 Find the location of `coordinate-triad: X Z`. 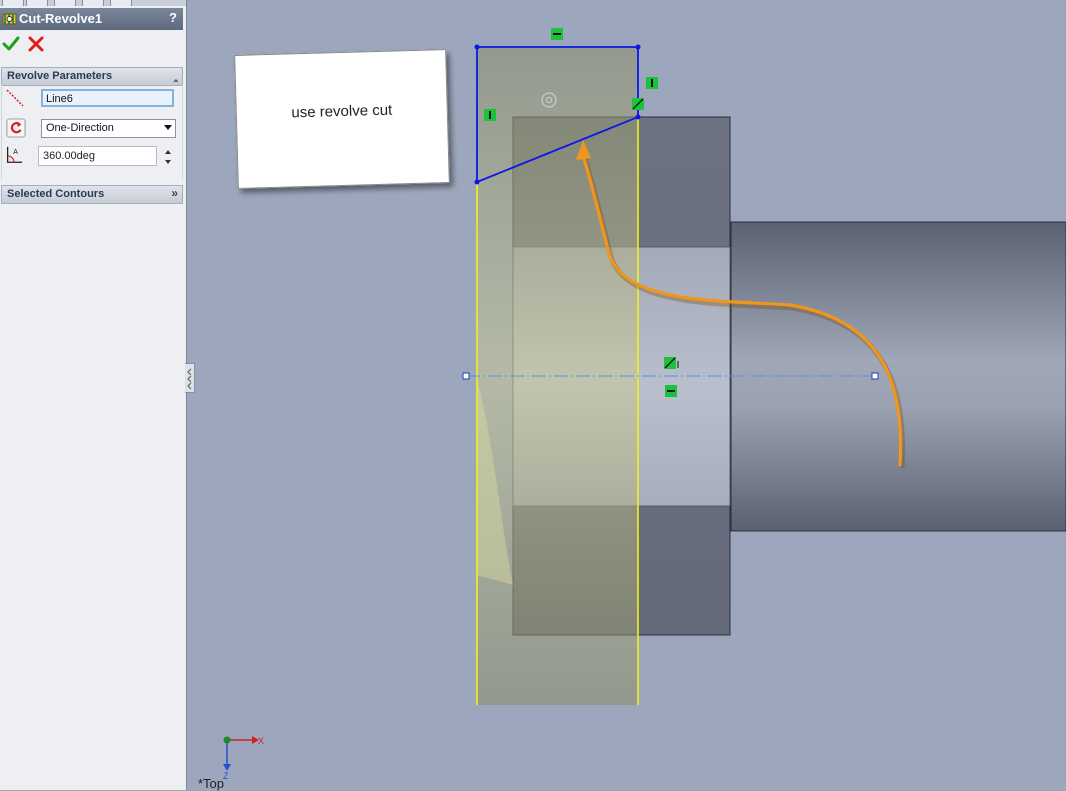

coordinate-triad: X Z is located at coordinates (243, 758).